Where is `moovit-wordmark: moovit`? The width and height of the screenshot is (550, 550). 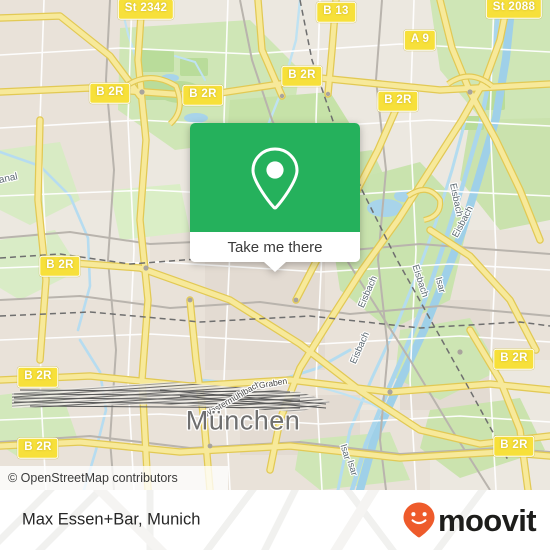 moovit-wordmark: moovit is located at coordinates (487, 520).